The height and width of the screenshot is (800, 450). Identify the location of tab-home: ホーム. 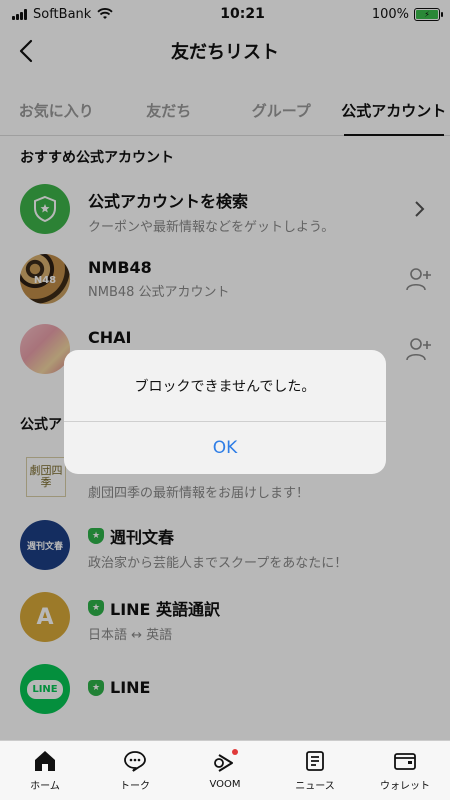
(45, 770).